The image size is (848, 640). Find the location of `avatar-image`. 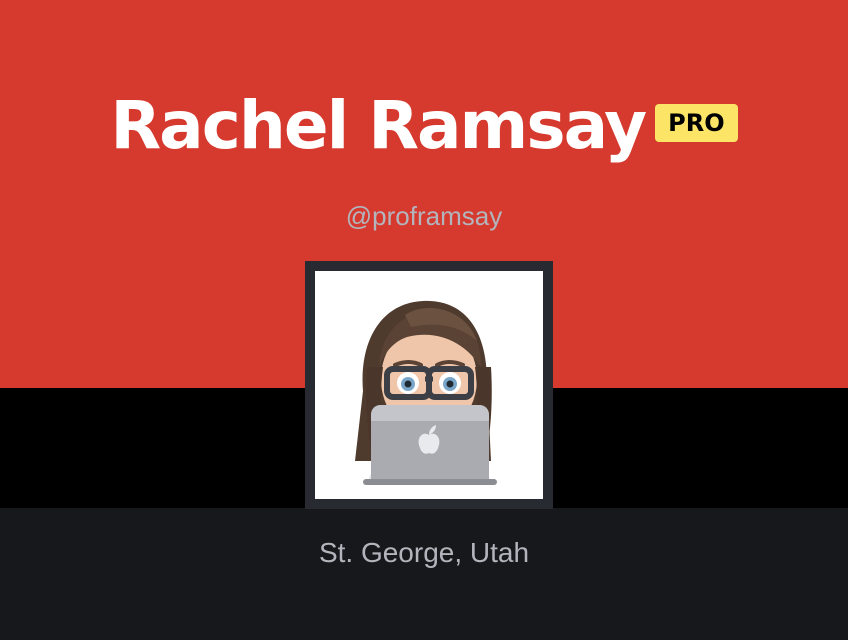

avatar-image is located at coordinates (426, 392).